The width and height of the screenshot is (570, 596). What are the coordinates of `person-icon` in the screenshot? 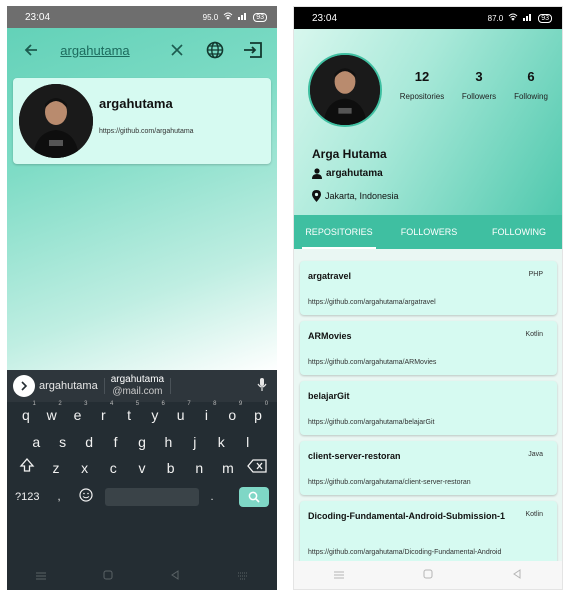 It's located at (317, 173).